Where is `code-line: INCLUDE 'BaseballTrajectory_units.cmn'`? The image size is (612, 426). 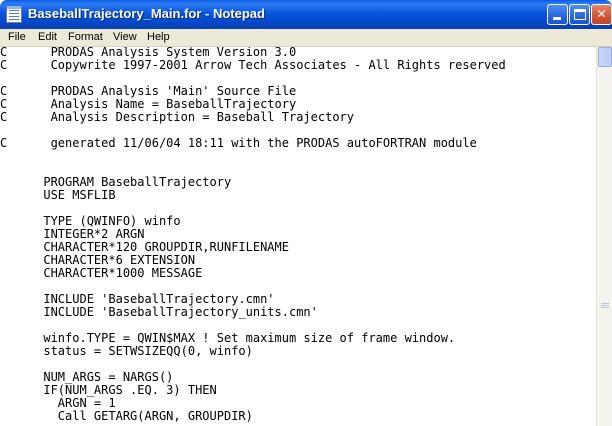 code-line: INCLUDE 'BaseballTrajectory_units.cmn' is located at coordinates (159, 312).